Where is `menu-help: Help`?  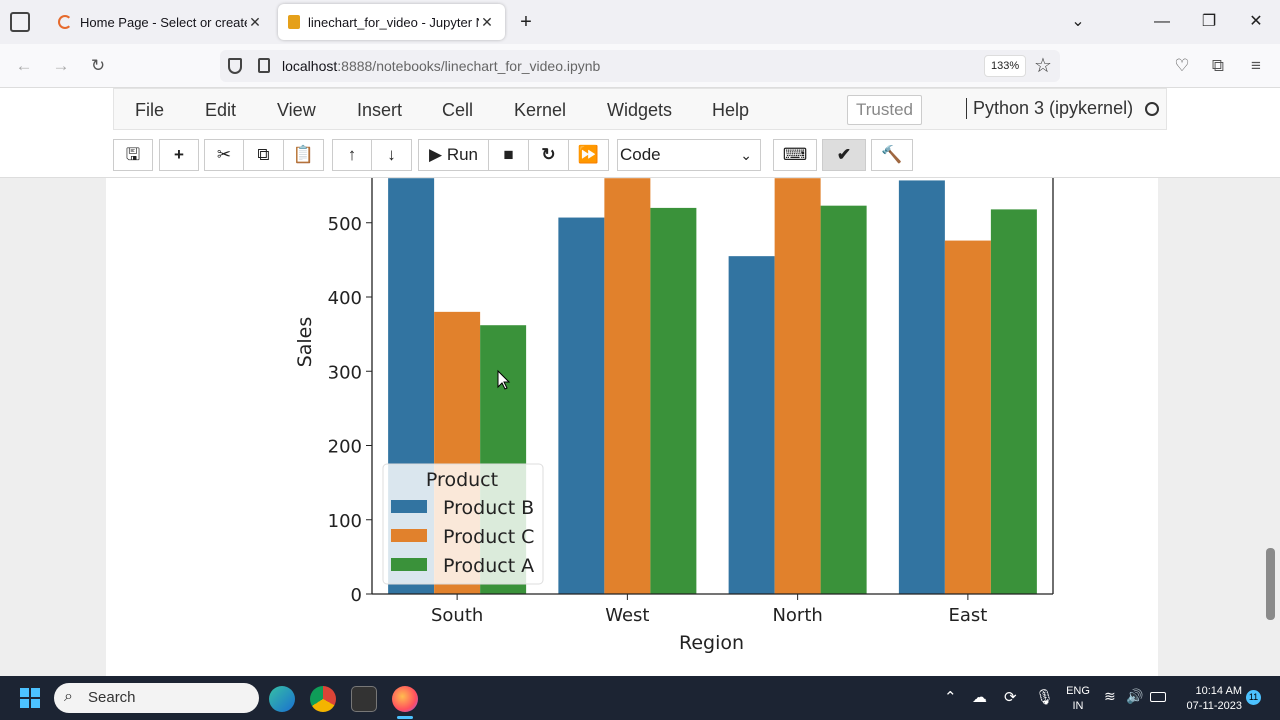 menu-help: Help is located at coordinates (730, 110).